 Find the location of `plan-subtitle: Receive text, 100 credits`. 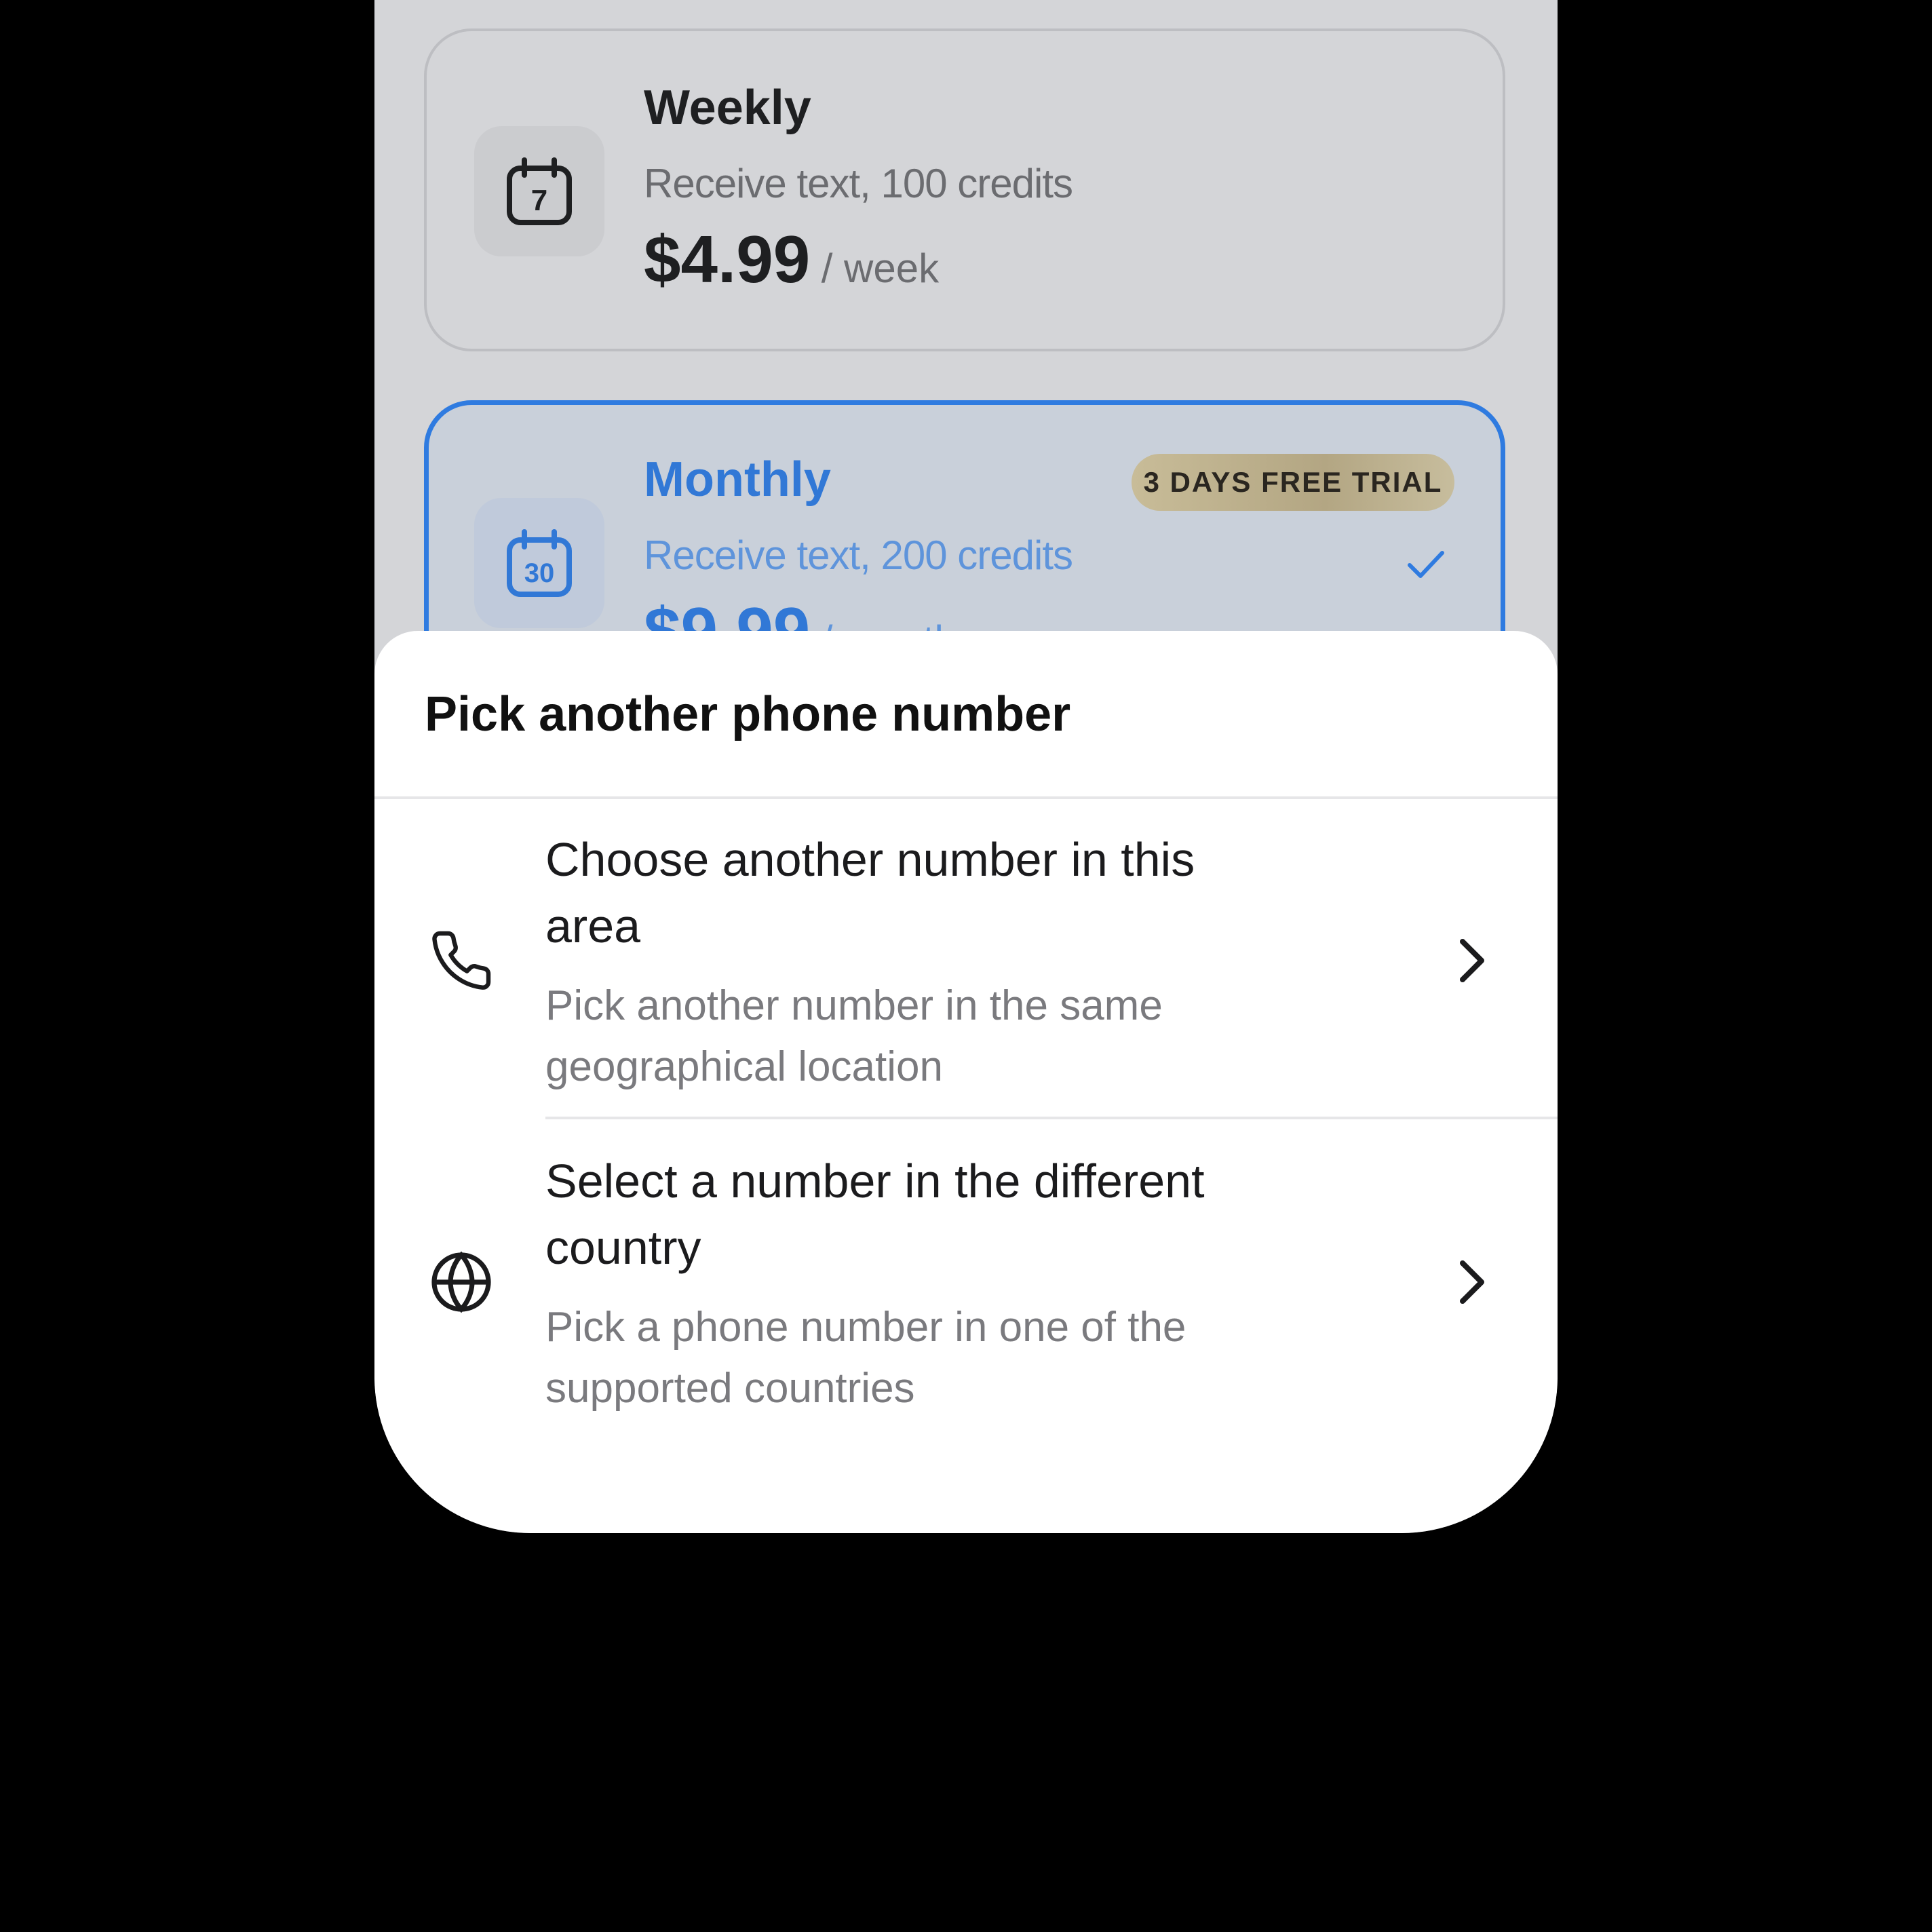

plan-subtitle: Receive text, 100 credits is located at coordinates (858, 183).